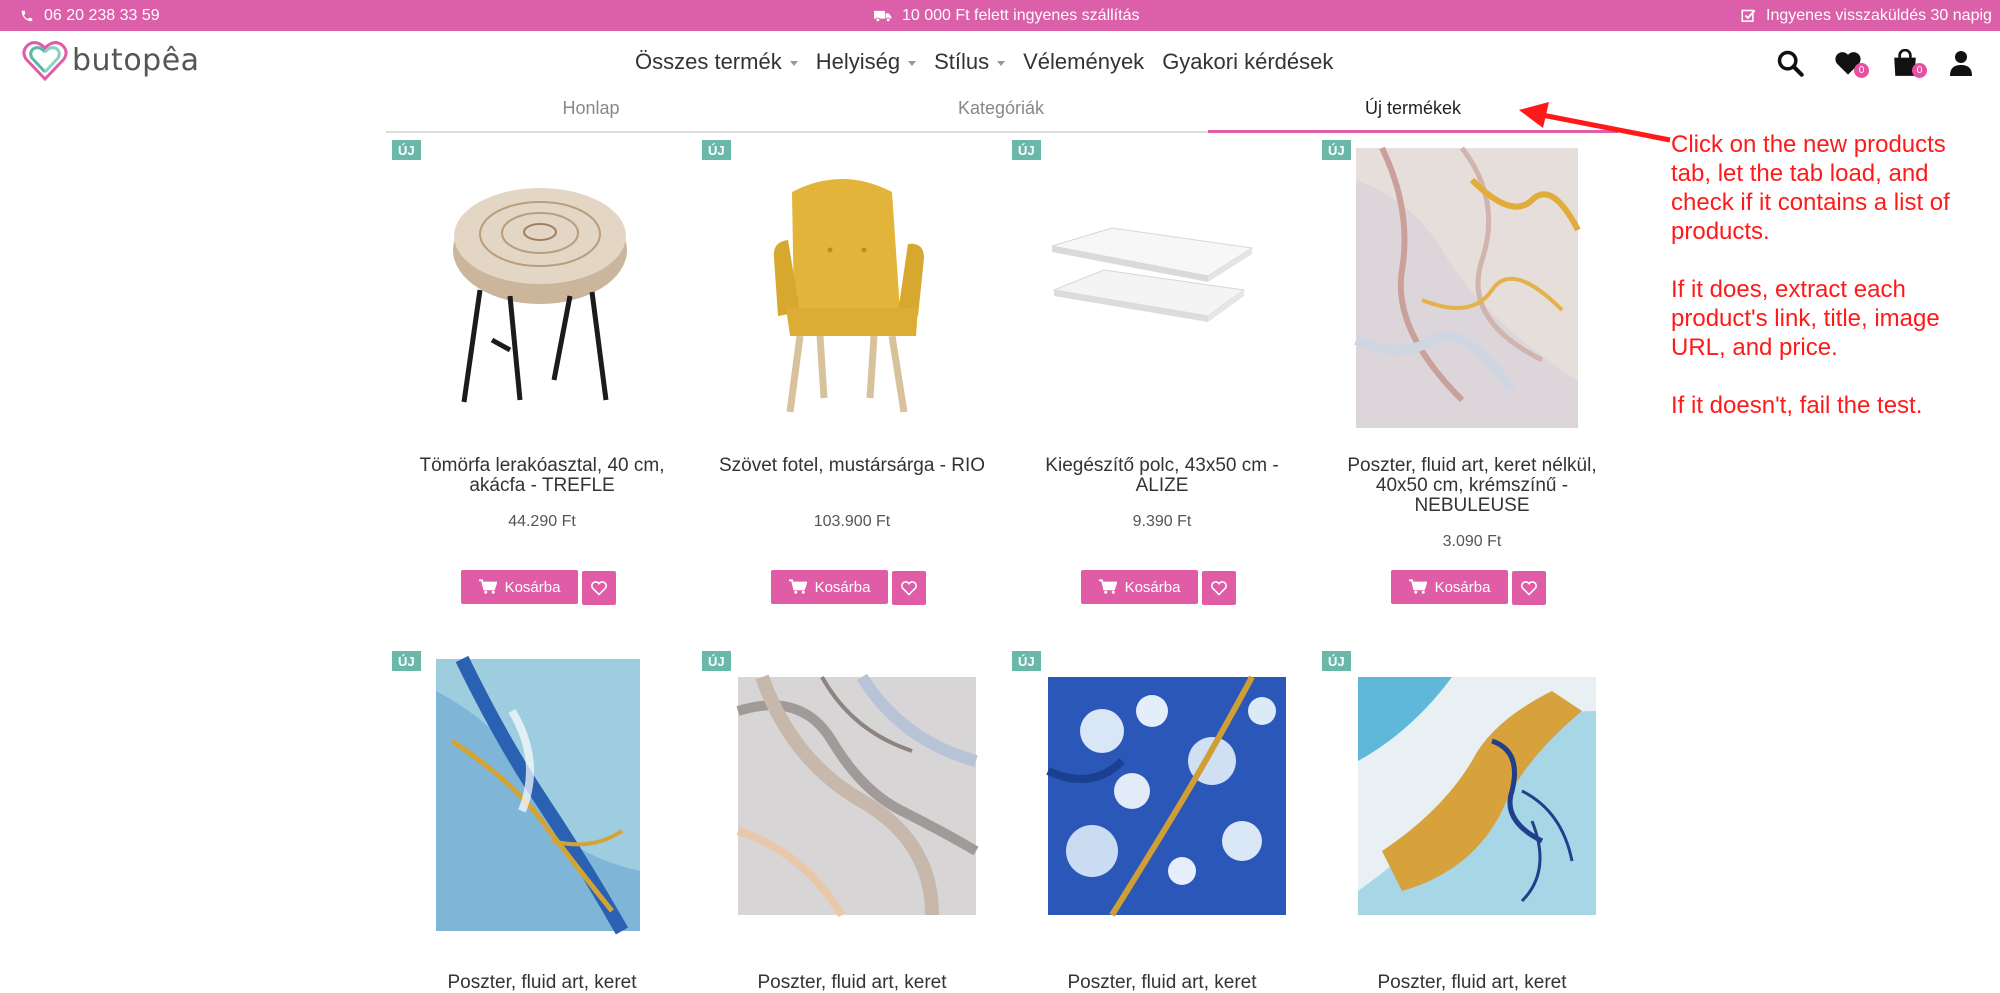 The height and width of the screenshot is (993, 2000). I want to click on nav-reviews: Vélemények, so click(1083, 62).